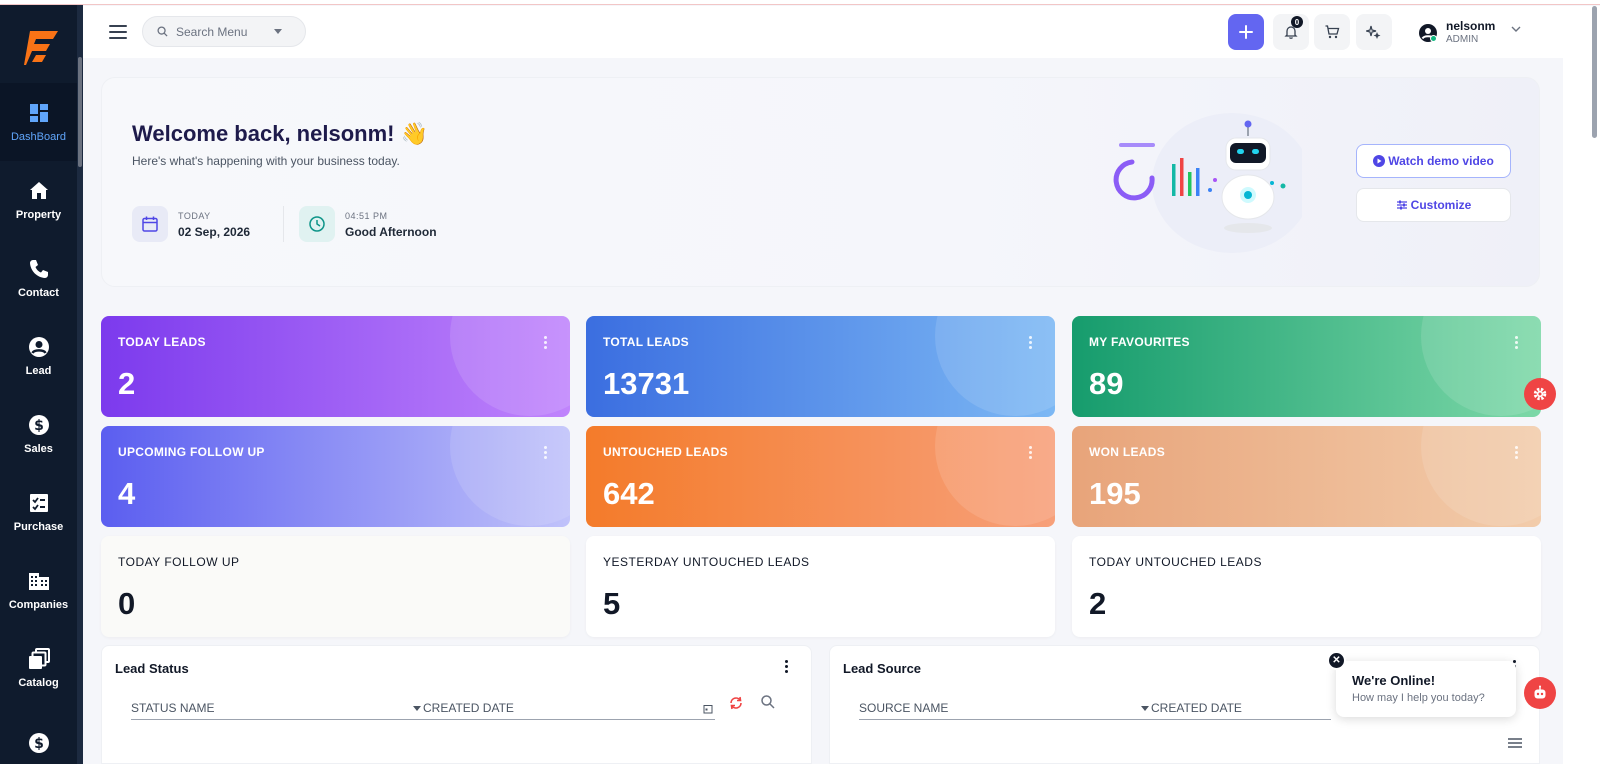  I want to click on search-input, so click(224, 31).